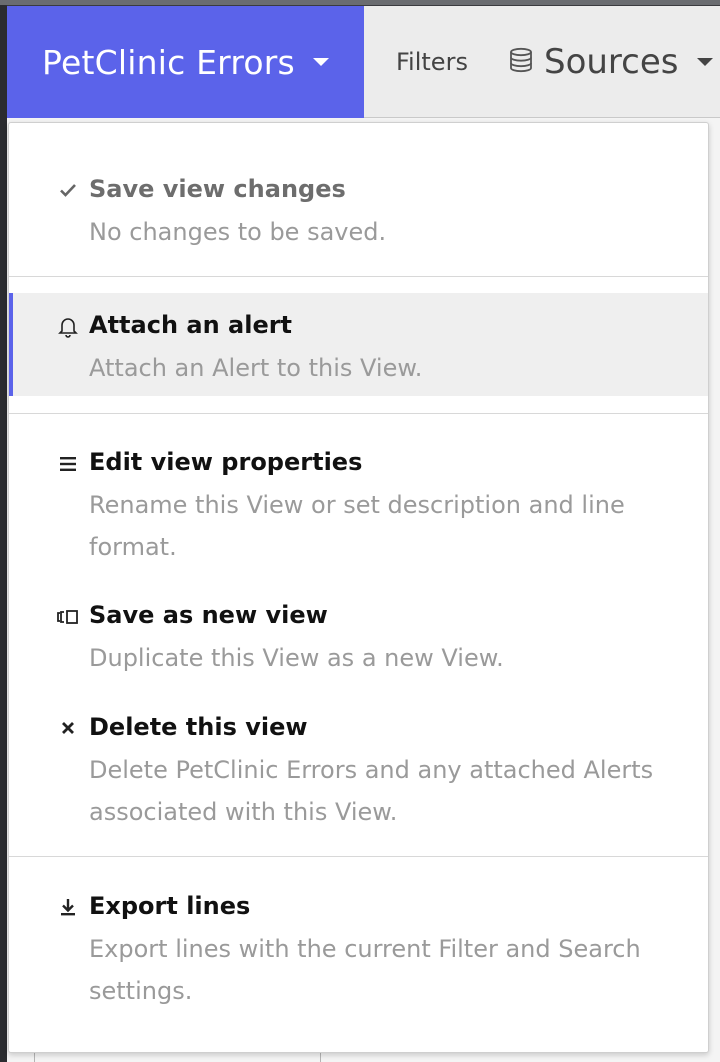 The width and height of the screenshot is (720, 1062). I want to click on menu-item-title: Save as new view, so click(208, 615).